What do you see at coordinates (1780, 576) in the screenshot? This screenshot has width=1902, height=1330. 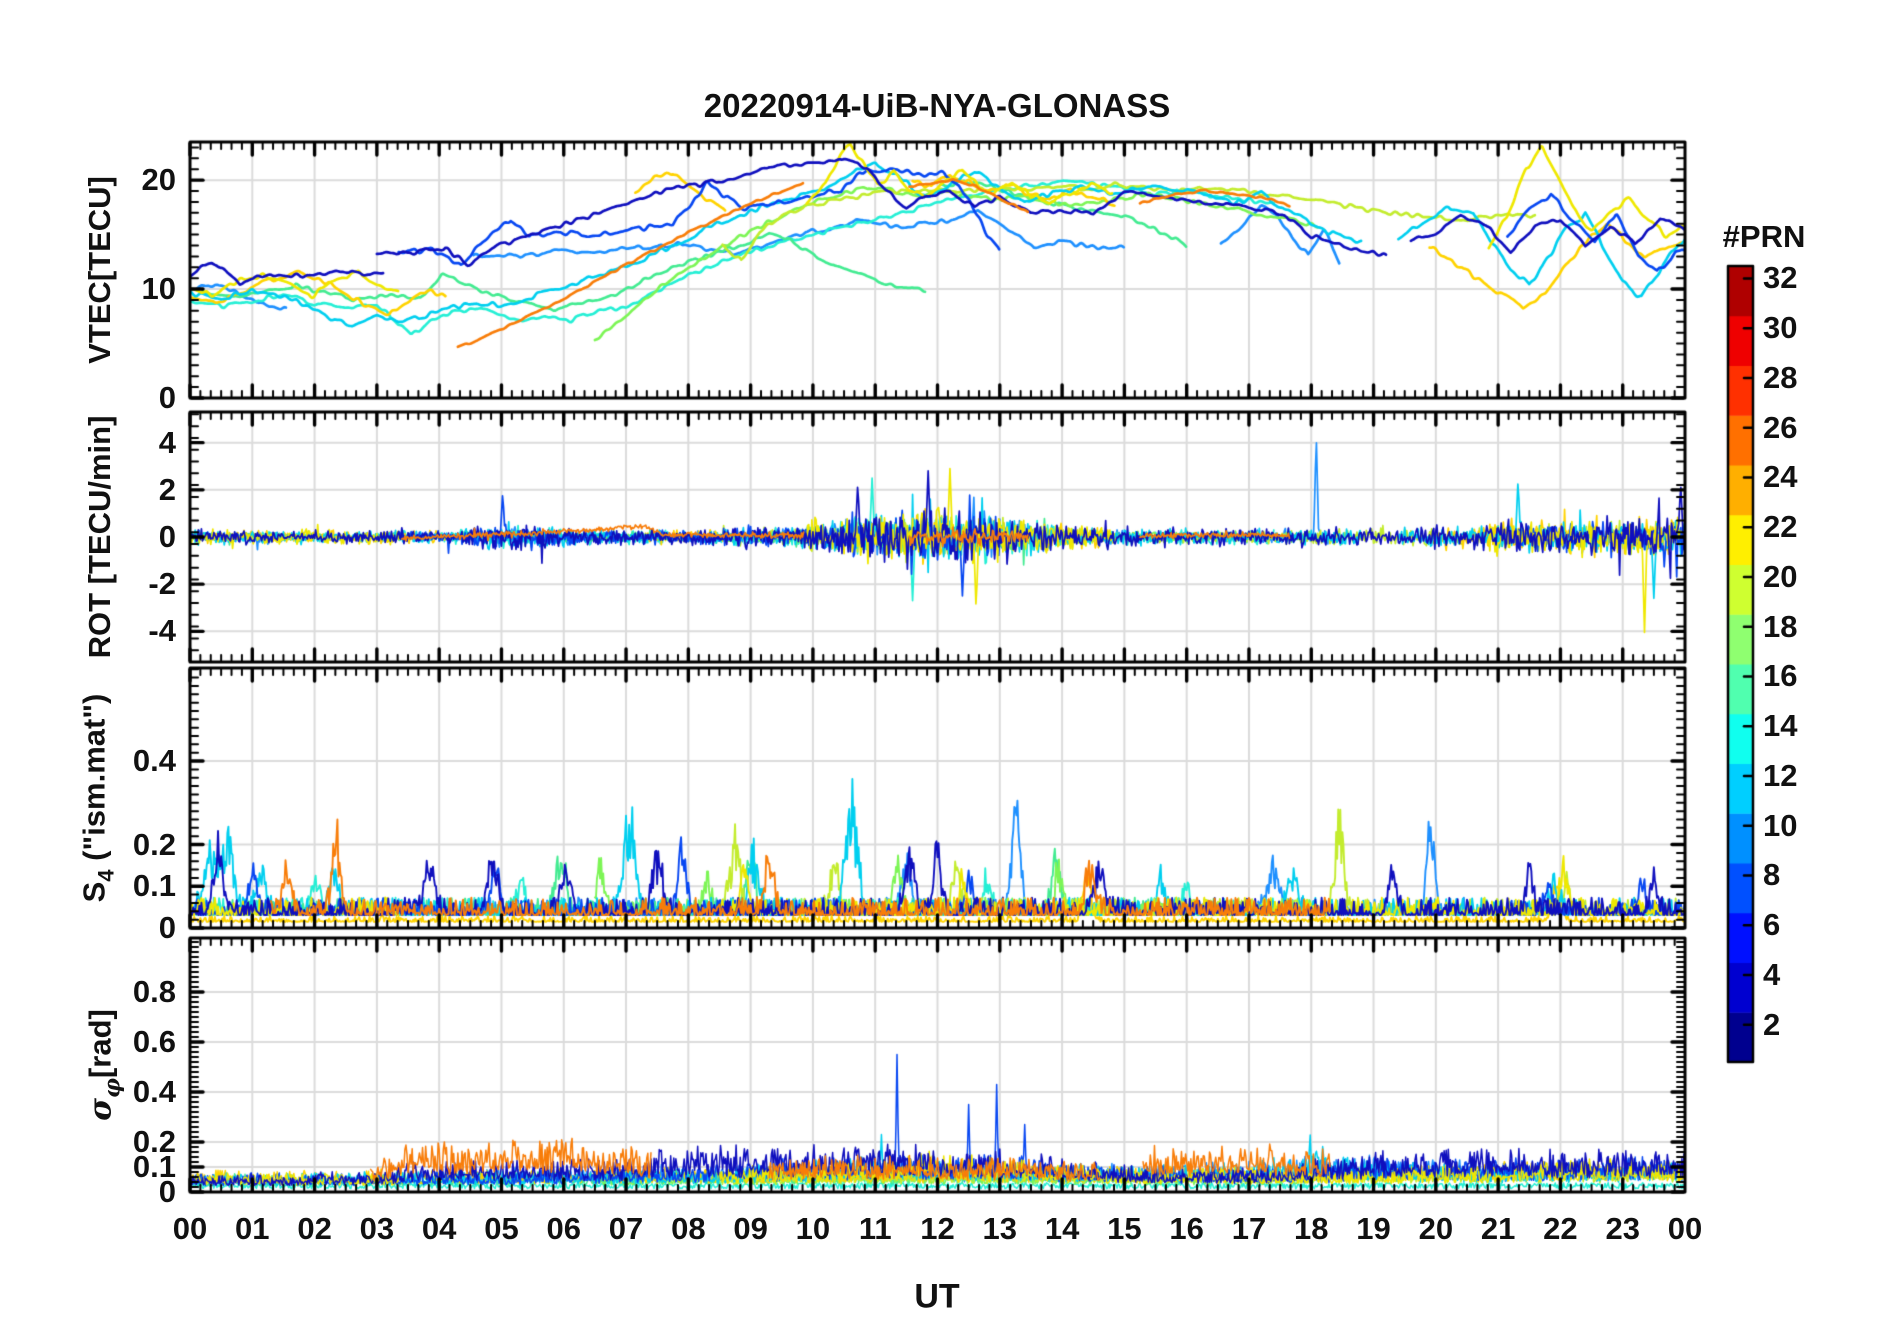 I see `colorbar-tick-label: 20` at bounding box center [1780, 576].